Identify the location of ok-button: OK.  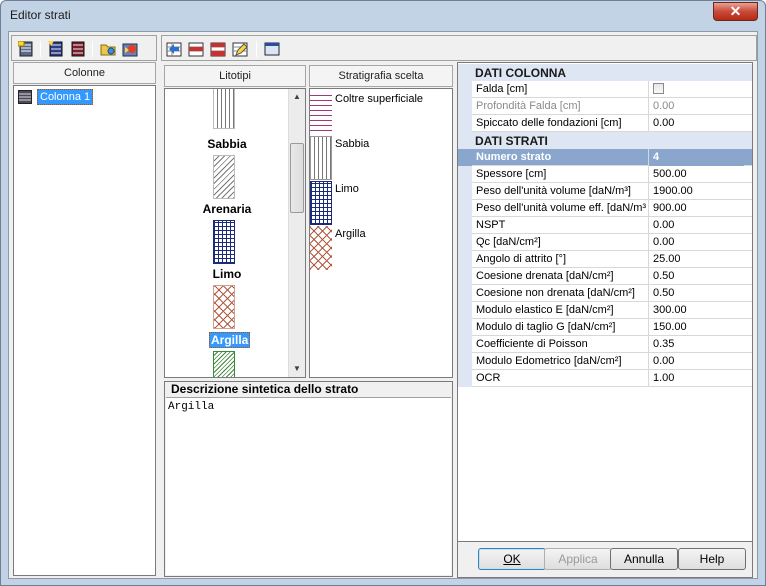
(512, 559).